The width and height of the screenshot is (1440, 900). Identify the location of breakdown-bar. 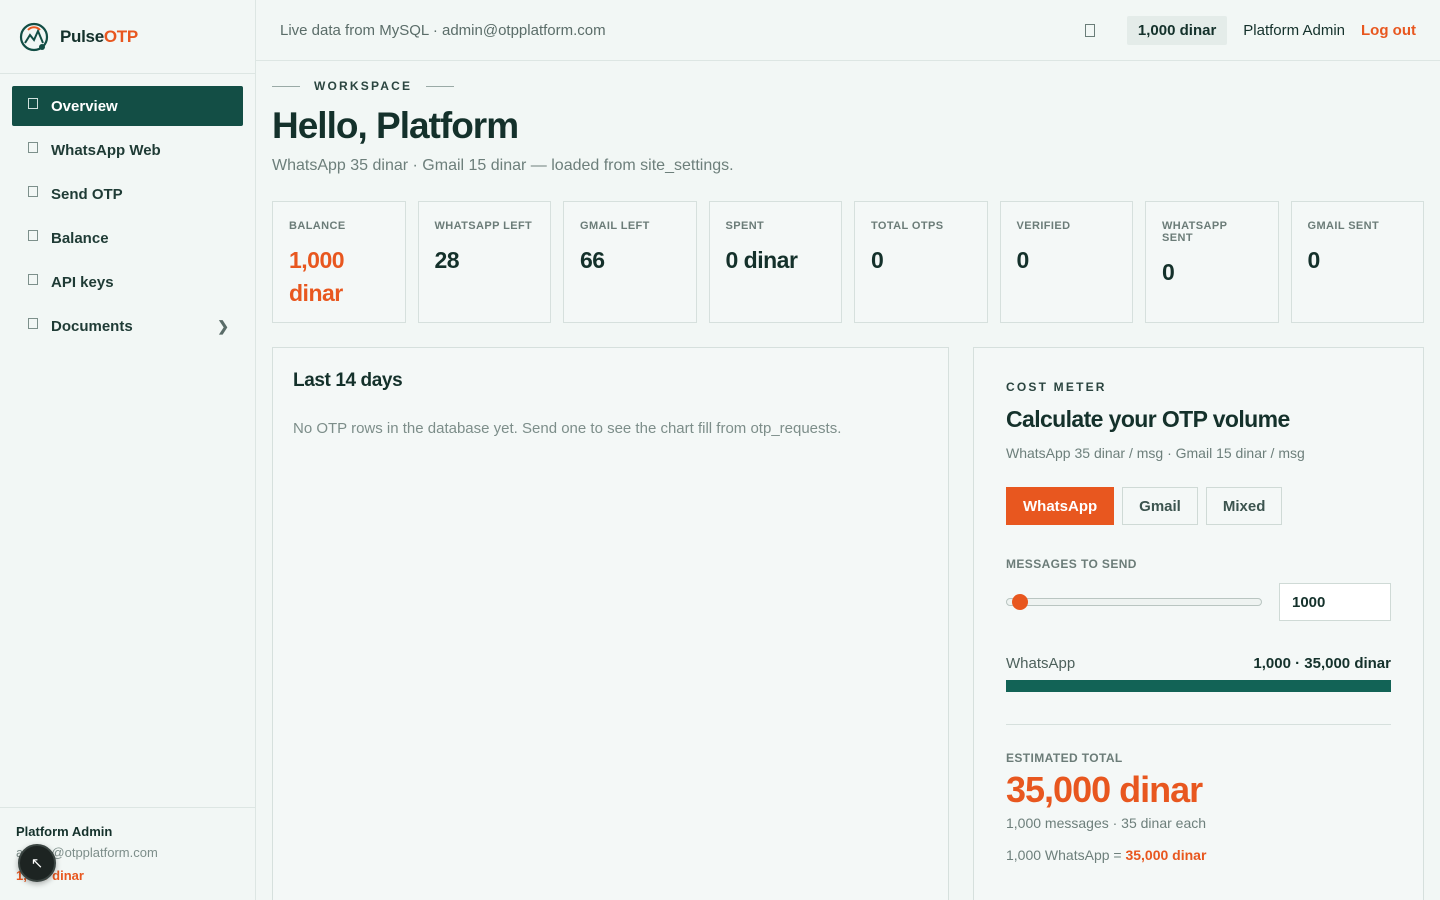
(1198, 686).